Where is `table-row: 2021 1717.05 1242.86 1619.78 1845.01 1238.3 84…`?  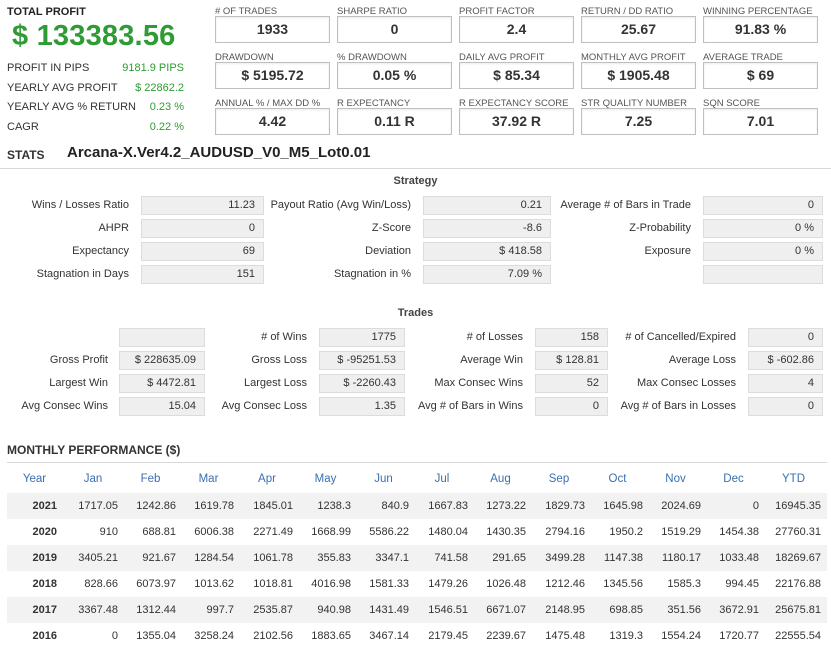 table-row: 2021 1717.05 1242.86 1619.78 1845.01 1238.3 84… is located at coordinates (417, 506).